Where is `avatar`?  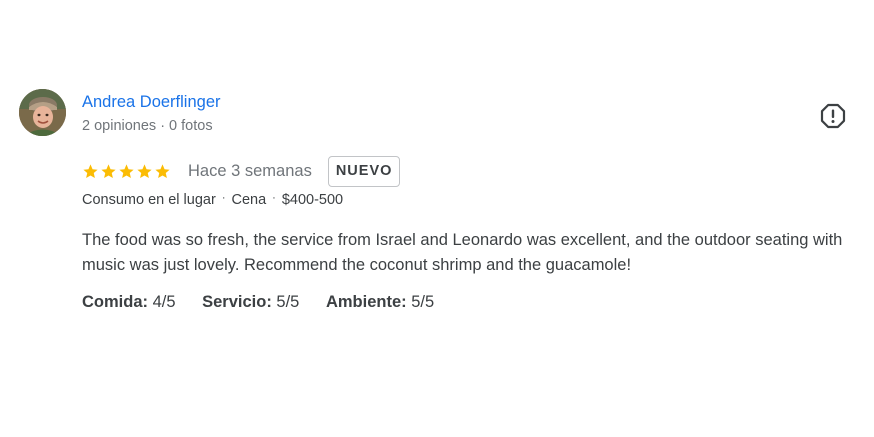 avatar is located at coordinates (42, 112).